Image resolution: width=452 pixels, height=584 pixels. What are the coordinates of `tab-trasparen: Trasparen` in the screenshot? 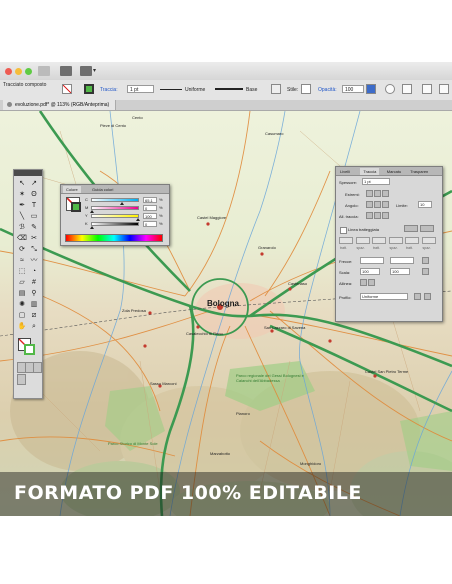 It's located at (419, 171).